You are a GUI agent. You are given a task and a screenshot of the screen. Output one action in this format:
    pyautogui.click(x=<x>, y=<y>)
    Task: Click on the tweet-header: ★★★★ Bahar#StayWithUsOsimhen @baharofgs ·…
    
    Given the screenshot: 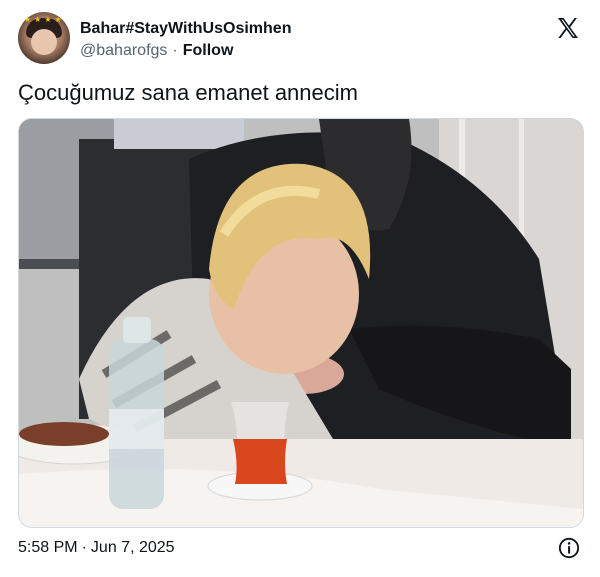 What is the action you would take?
    pyautogui.click(x=300, y=40)
    